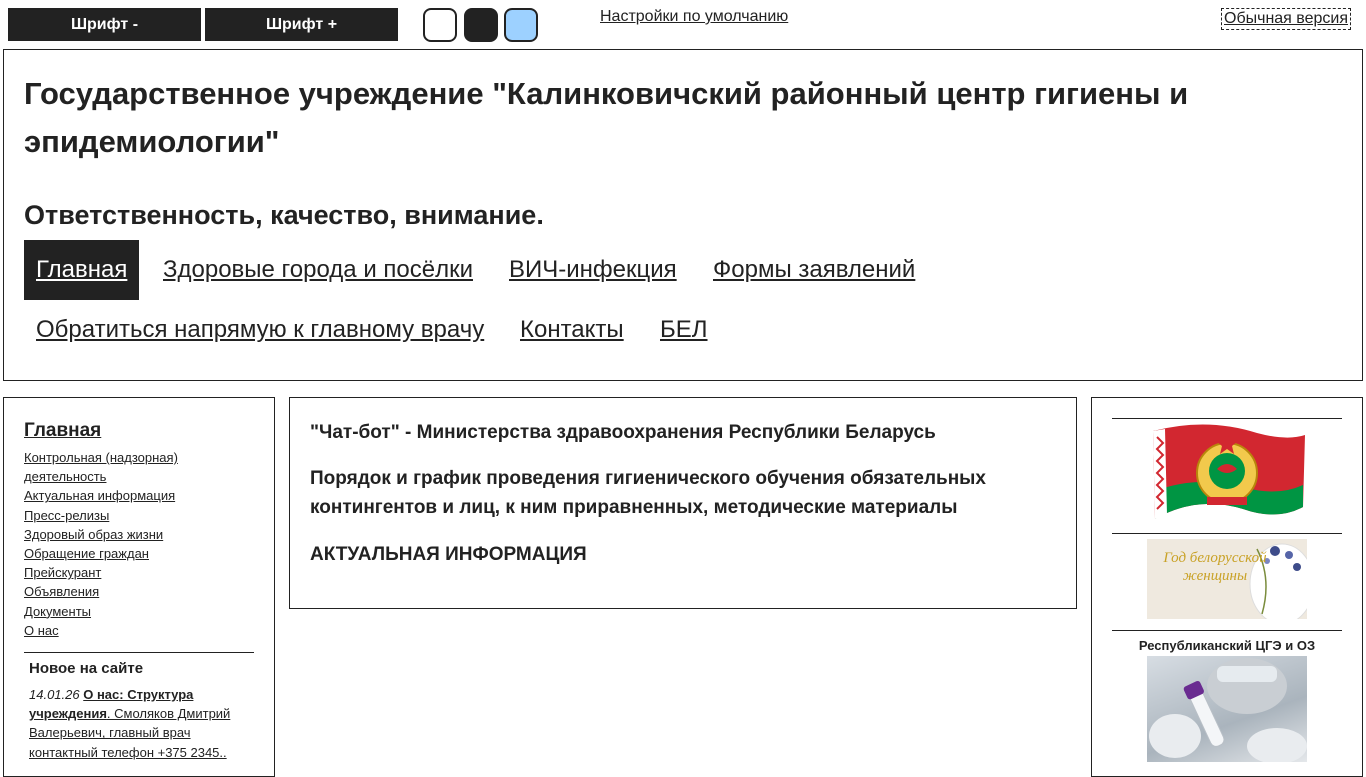  I want to click on sidebar-item-actual-info: Актуальная информация, so click(134, 495).